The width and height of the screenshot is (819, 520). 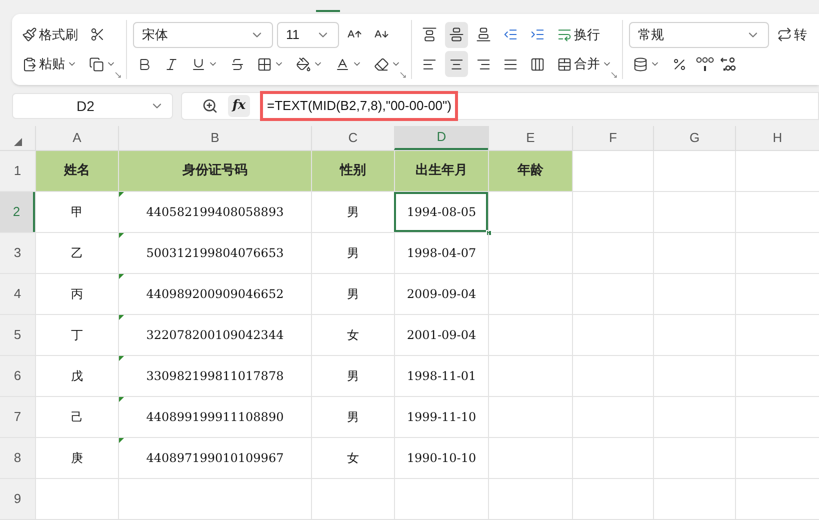 I want to click on align-bottom-icon, so click(x=483, y=34).